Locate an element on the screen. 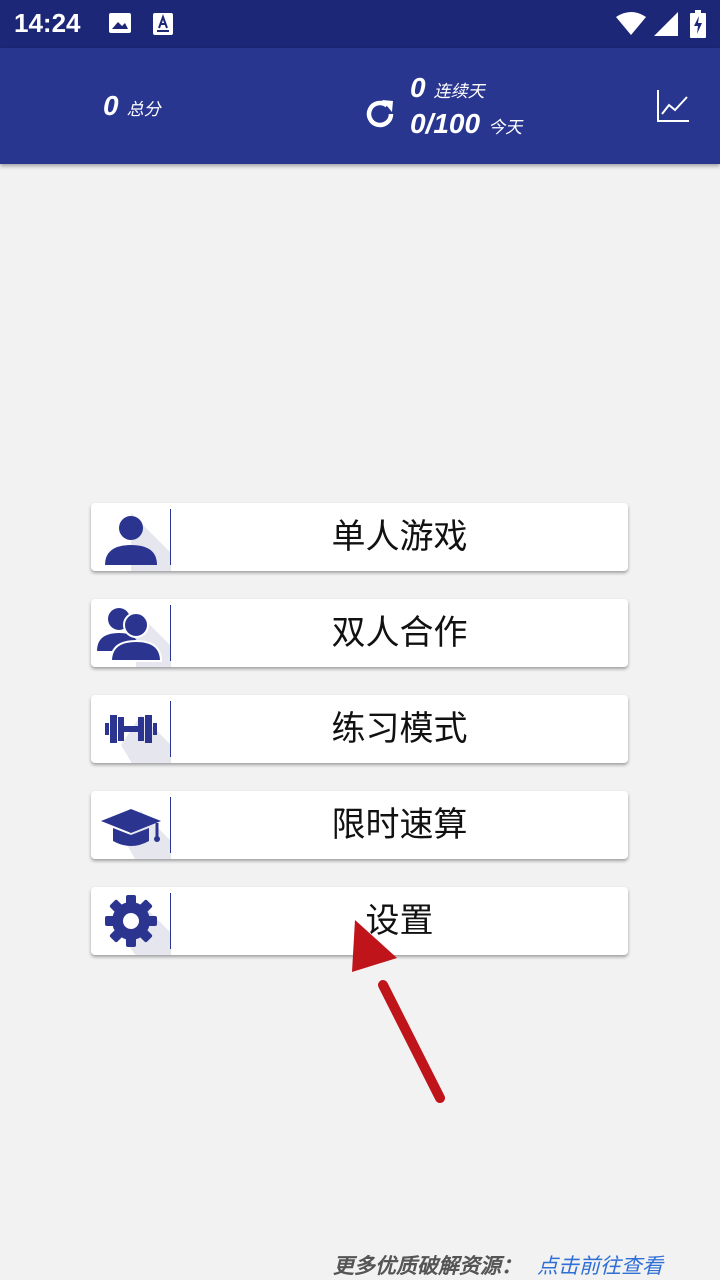  single-player-button: 单人游戏 is located at coordinates (359, 537).